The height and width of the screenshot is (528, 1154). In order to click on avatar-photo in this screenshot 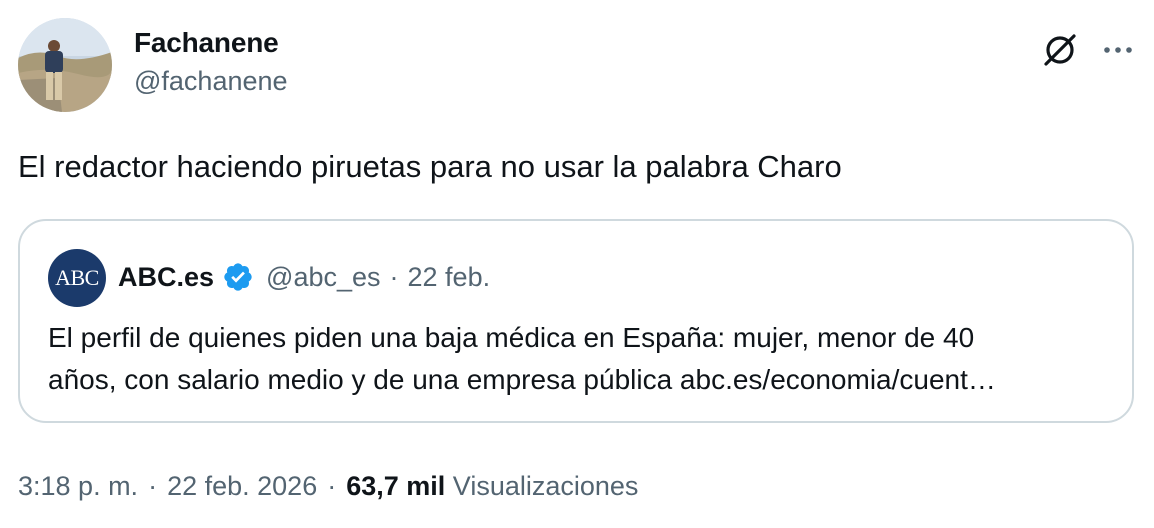, I will do `click(65, 65)`.